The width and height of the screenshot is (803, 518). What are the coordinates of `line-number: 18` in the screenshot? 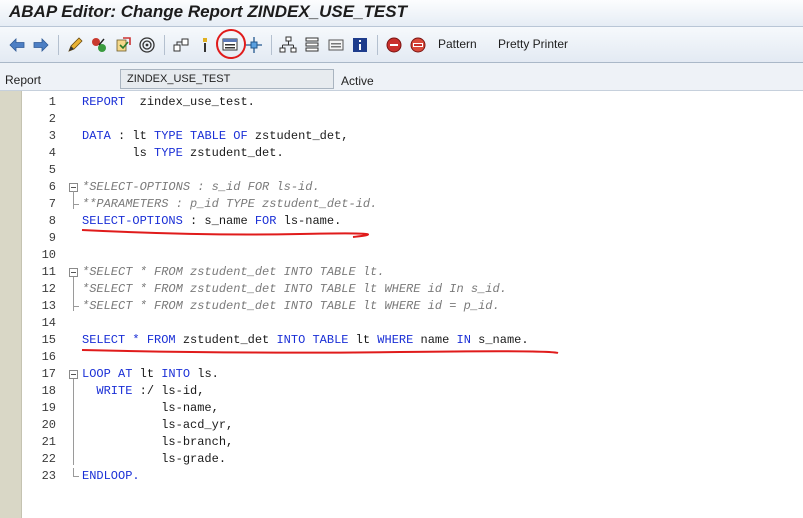 It's located at (48, 391).